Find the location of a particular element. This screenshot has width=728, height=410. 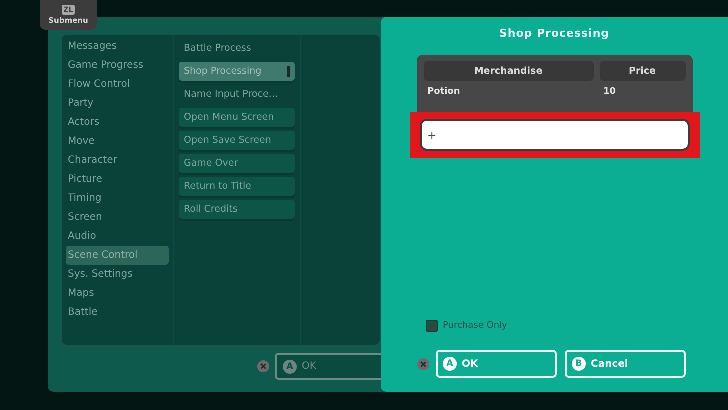

category-item: Character is located at coordinates (117, 160).